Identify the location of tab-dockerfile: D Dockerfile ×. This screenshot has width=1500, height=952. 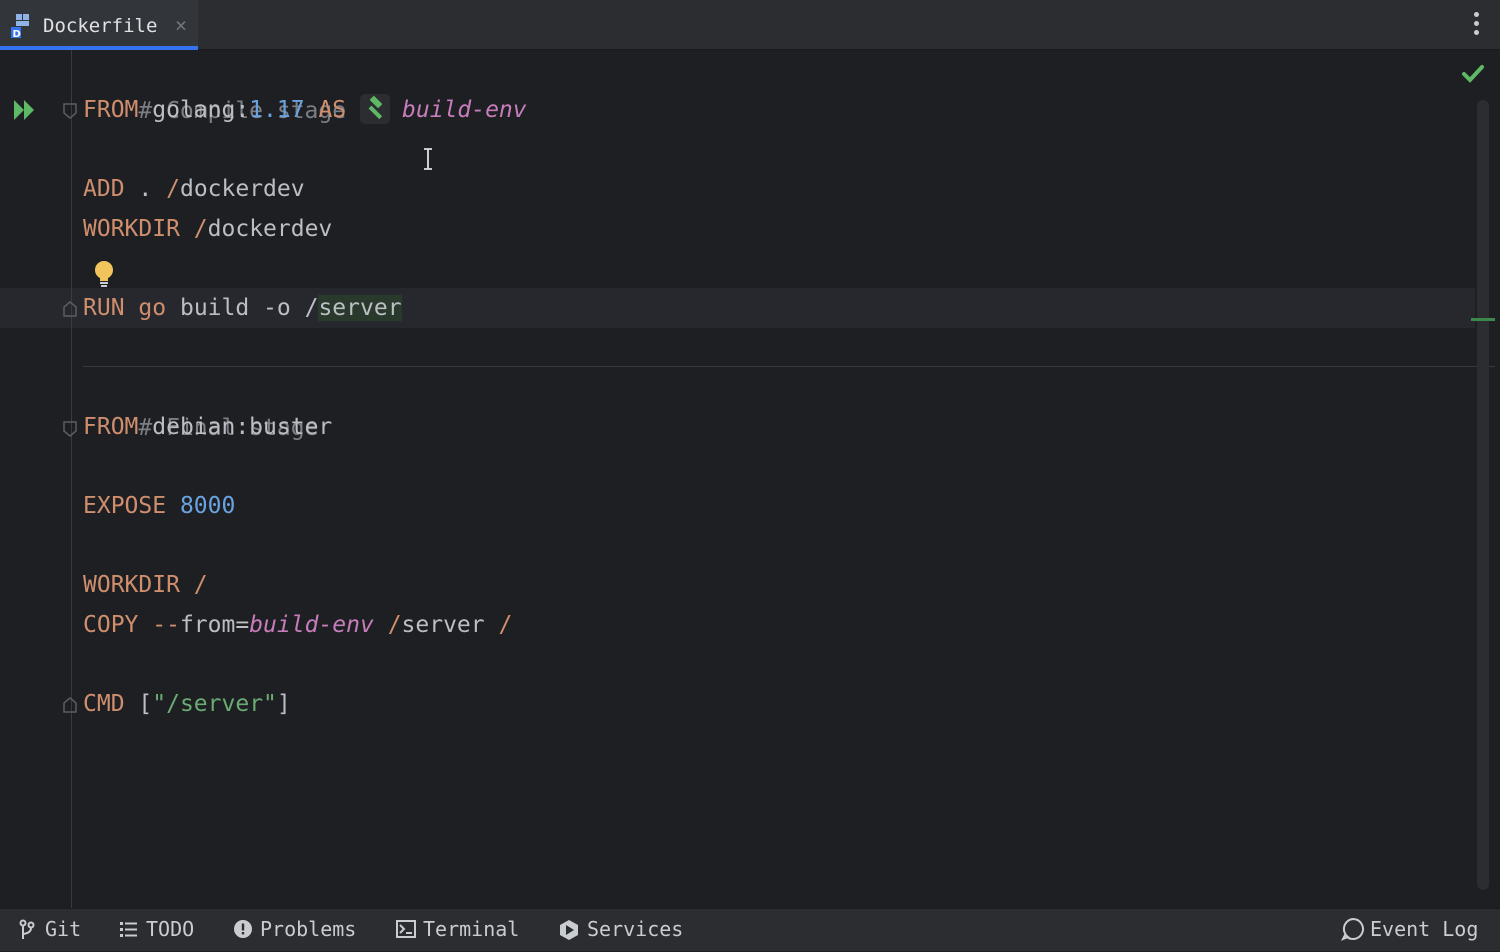
(99, 25).